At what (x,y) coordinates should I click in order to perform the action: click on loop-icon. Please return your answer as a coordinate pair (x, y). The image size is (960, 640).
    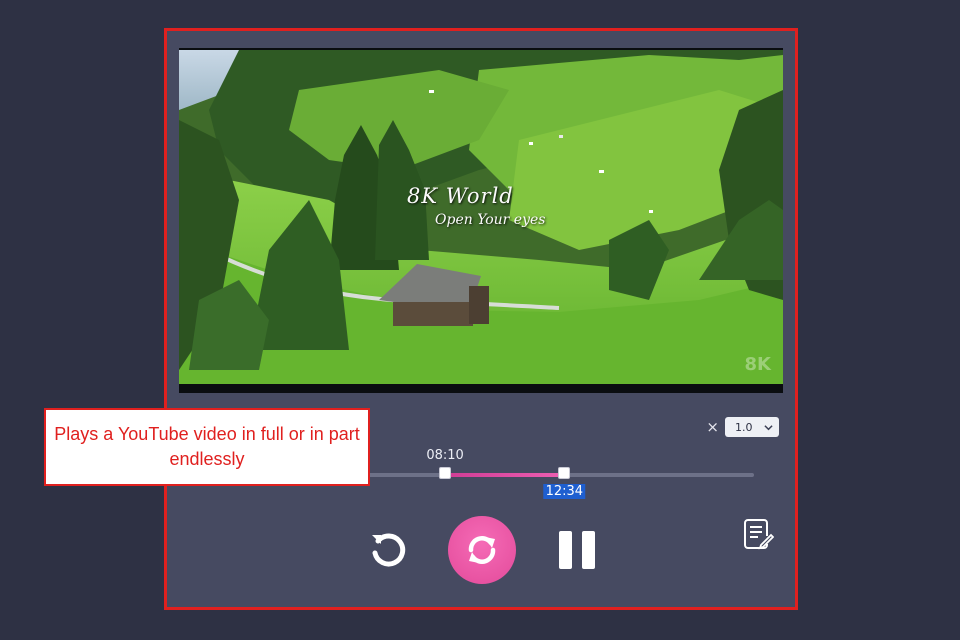
    Looking at the image, I should click on (482, 550).